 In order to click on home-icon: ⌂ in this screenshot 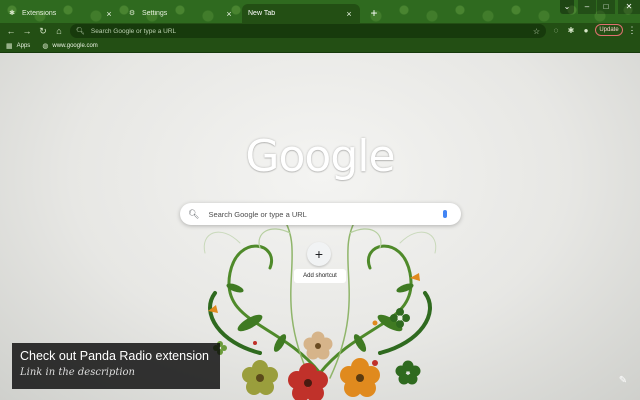, I will do `click(59, 31)`.